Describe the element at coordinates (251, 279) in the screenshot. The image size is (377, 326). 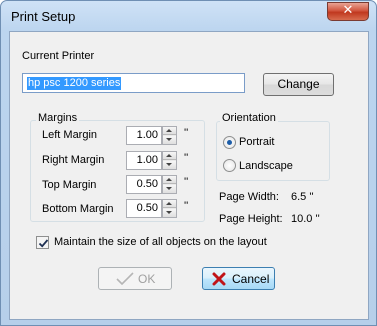
I see `cancel-label: Cancel` at that location.